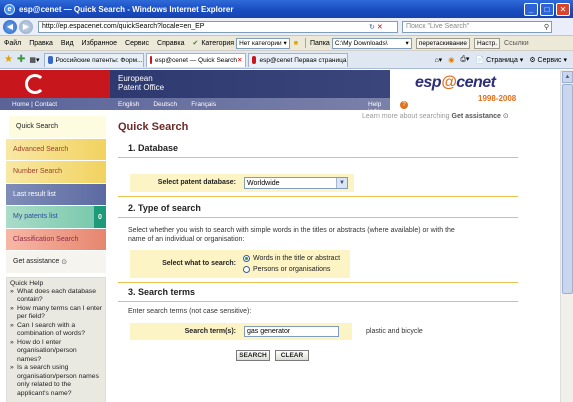 The width and height of the screenshot is (573, 402). I want to click on database-field: Worldwide ▼, so click(297, 183).